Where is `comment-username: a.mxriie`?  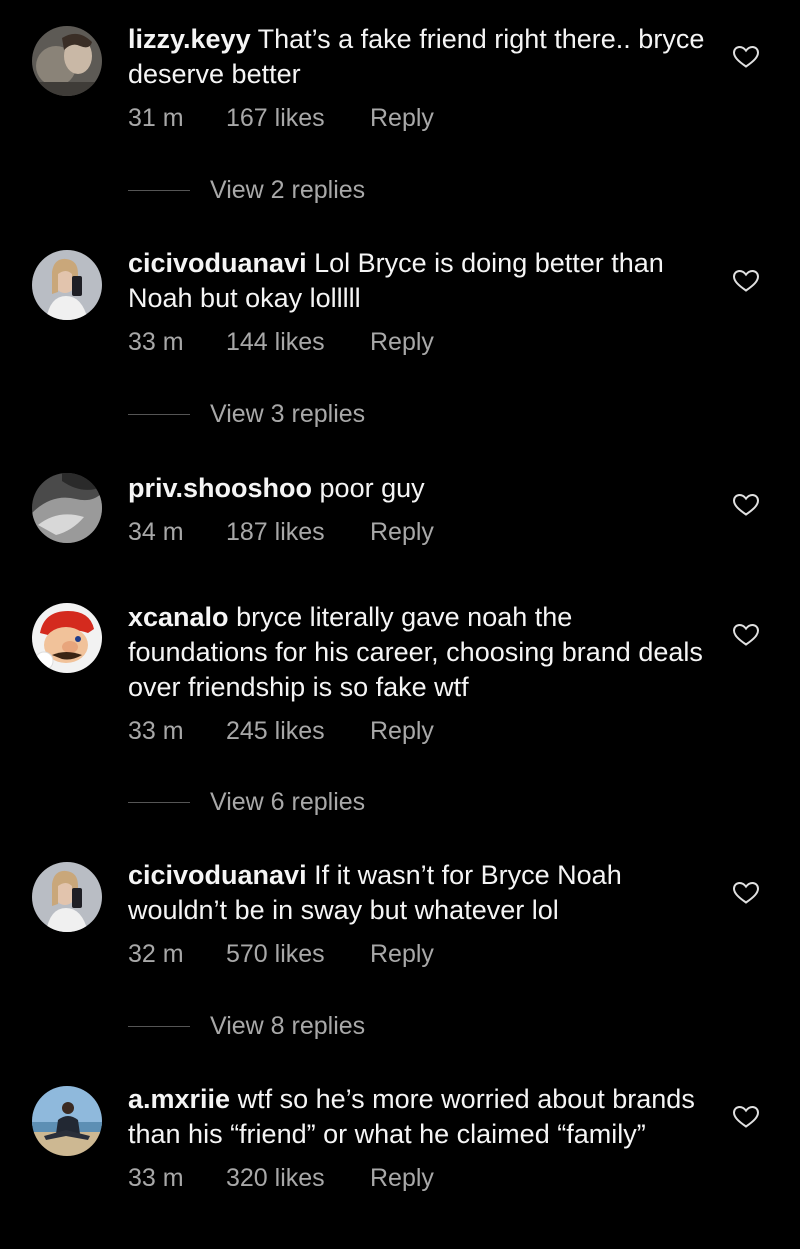
comment-username: a.mxriie is located at coordinates (179, 1099).